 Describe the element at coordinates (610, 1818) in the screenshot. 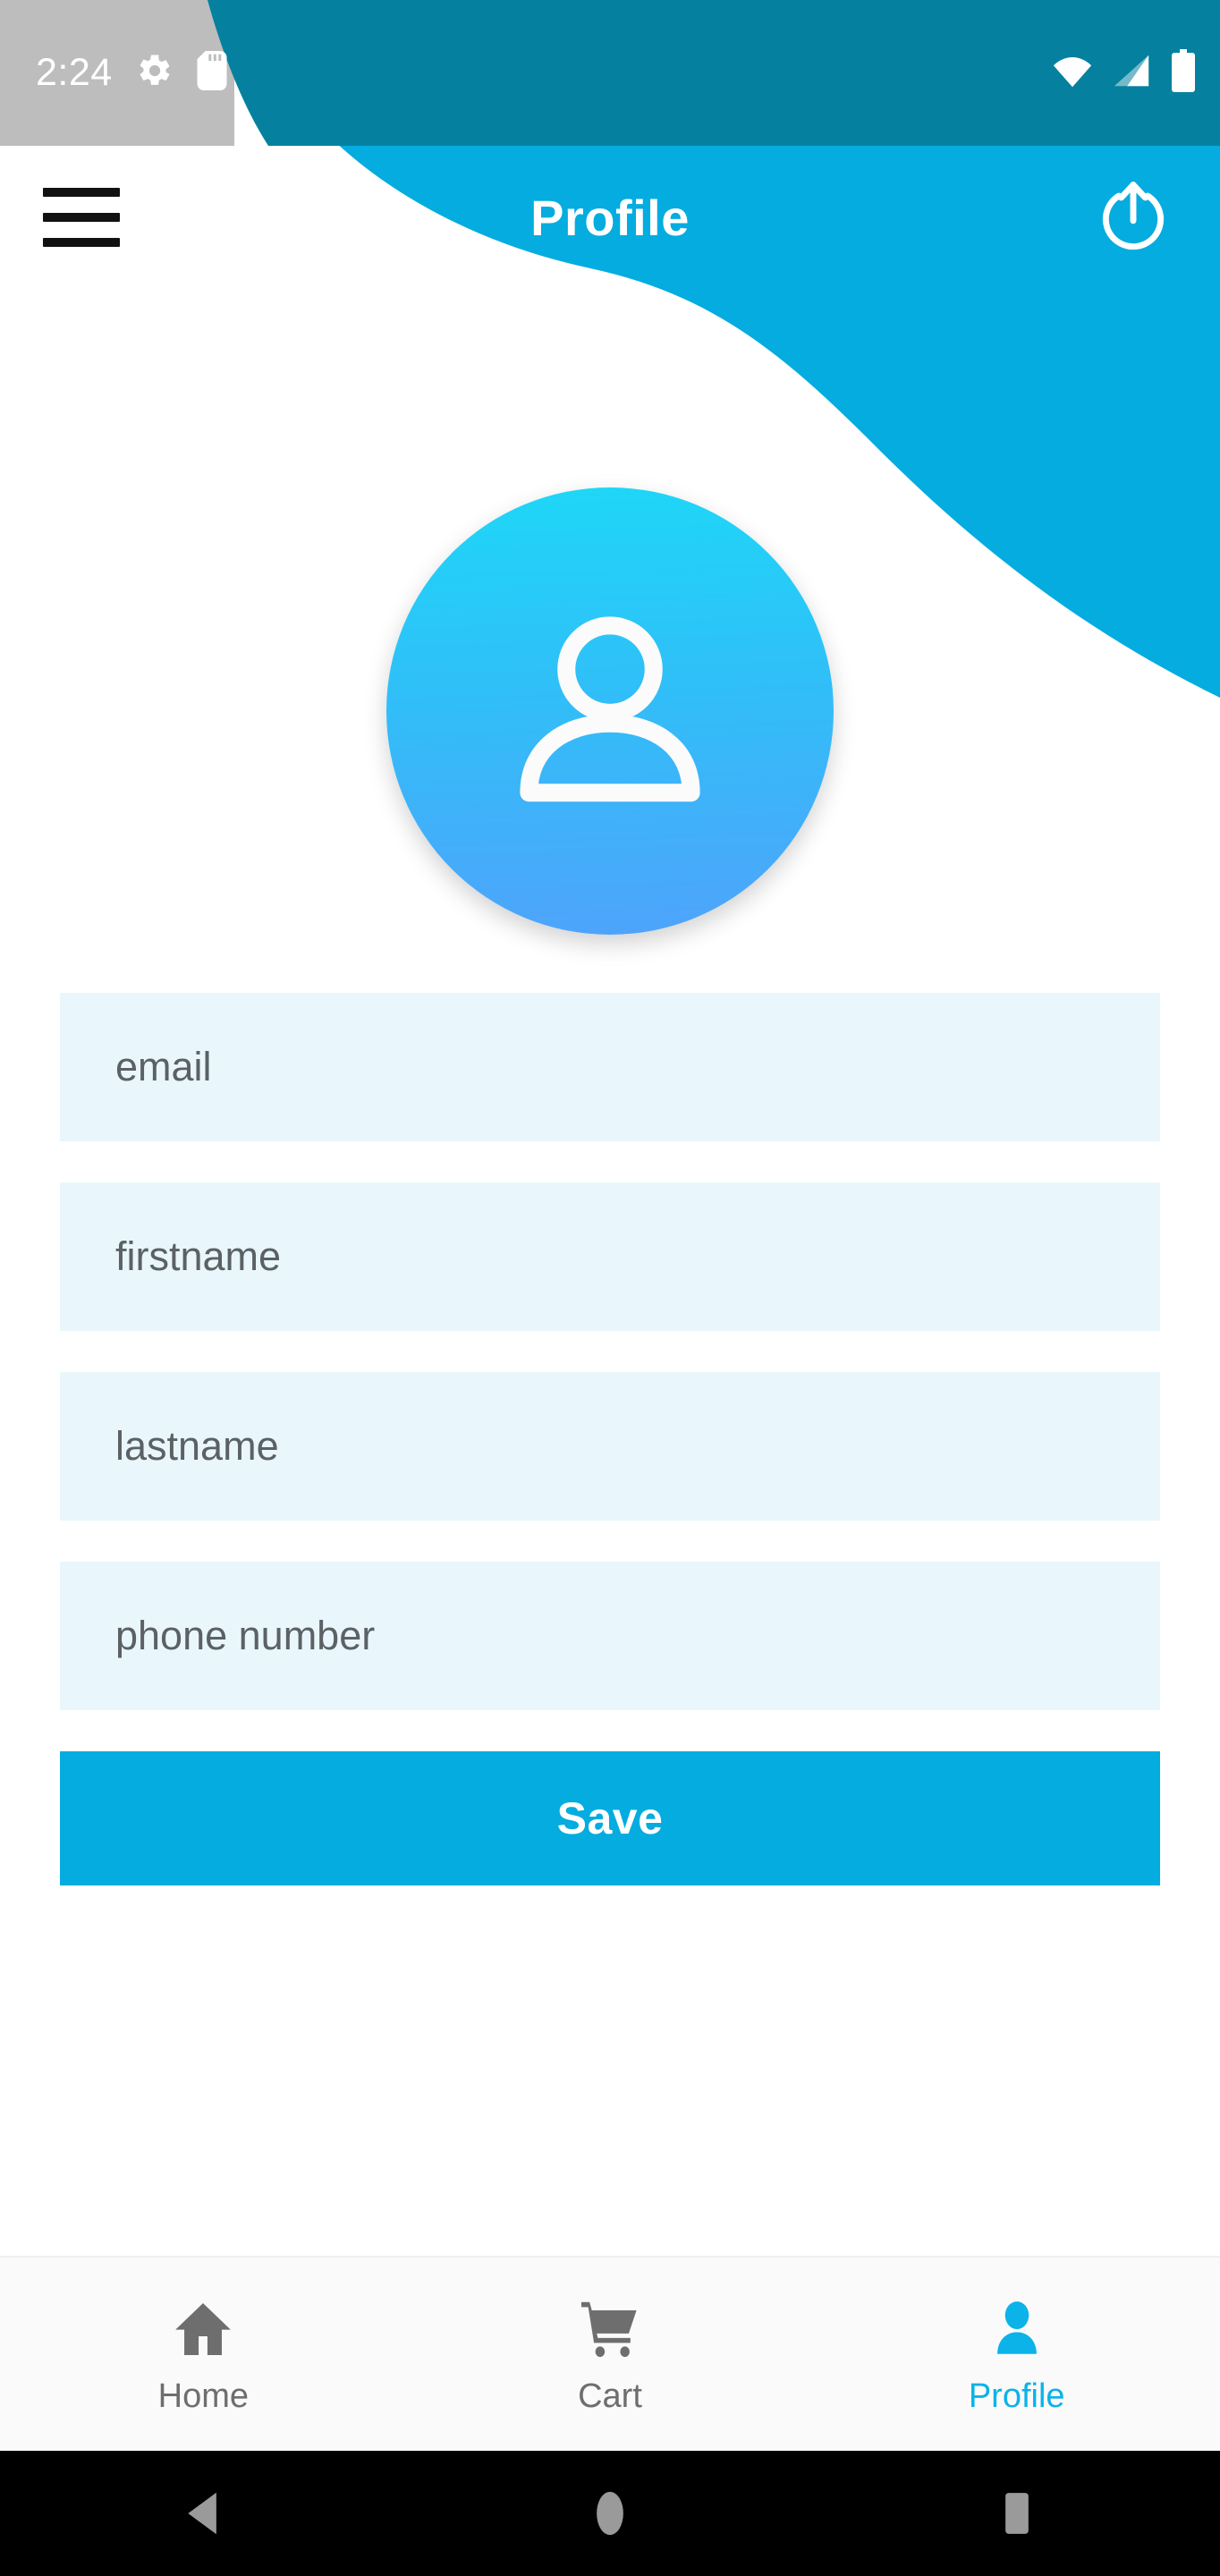

I see `save-button: Save` at that location.